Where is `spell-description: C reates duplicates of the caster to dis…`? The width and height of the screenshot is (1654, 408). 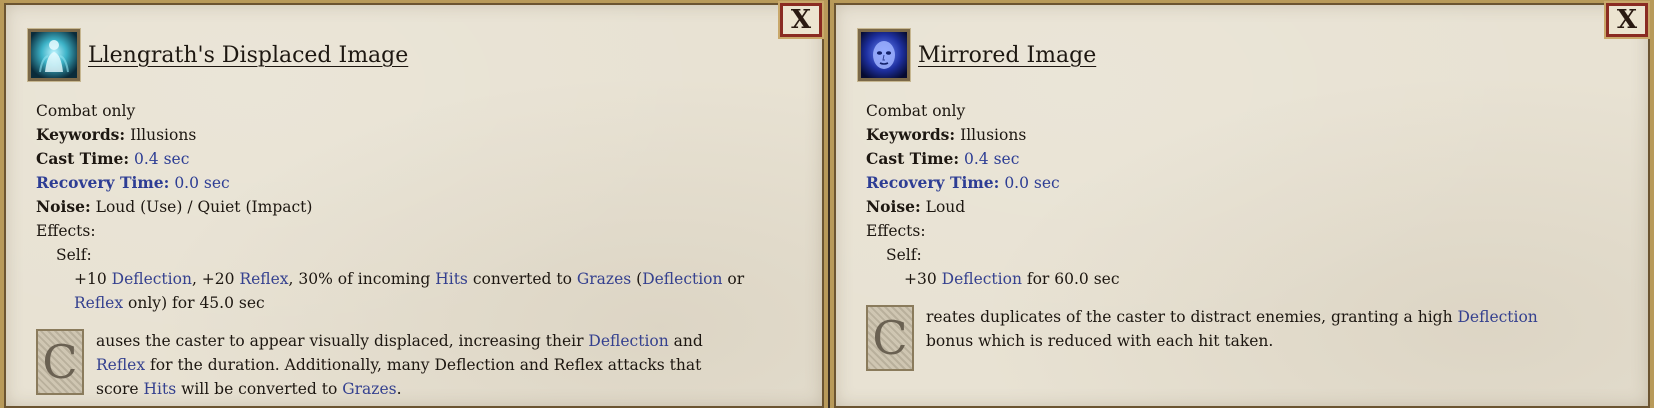
spell-description: C reates duplicates of the caster to dis… is located at coordinates (1221, 338).